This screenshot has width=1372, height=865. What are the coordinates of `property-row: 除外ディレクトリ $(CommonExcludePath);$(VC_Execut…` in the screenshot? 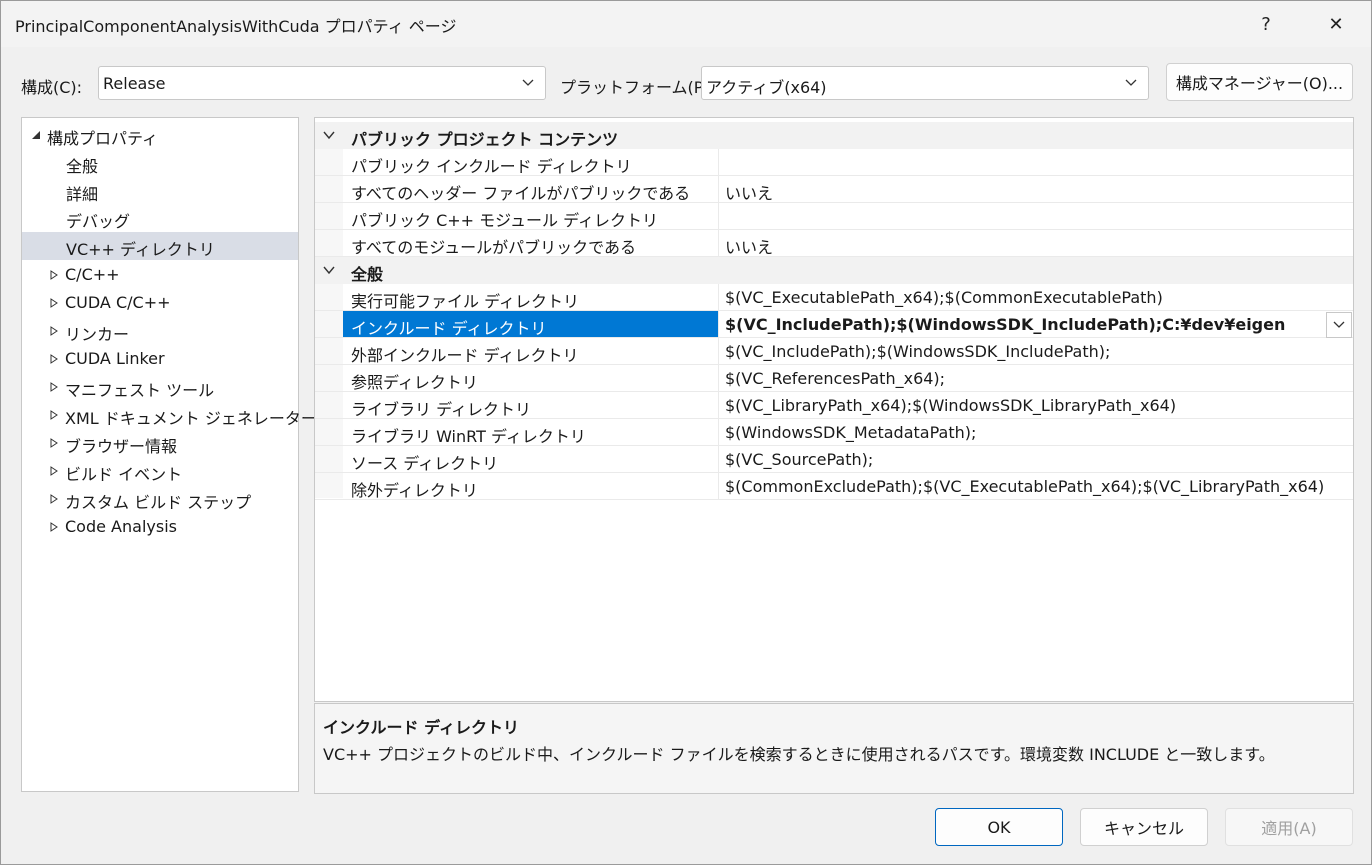 It's located at (834, 486).